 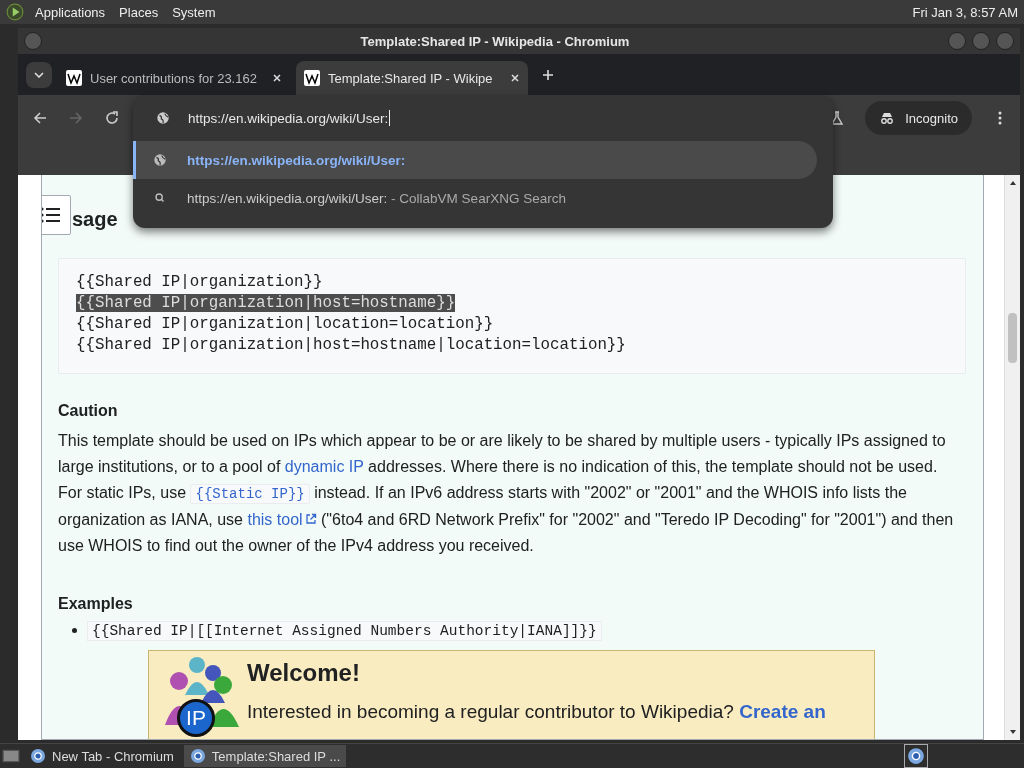 What do you see at coordinates (412, 78) in the screenshot?
I see `browser-tab: Template:Shared IP - Wikipe` at bounding box center [412, 78].